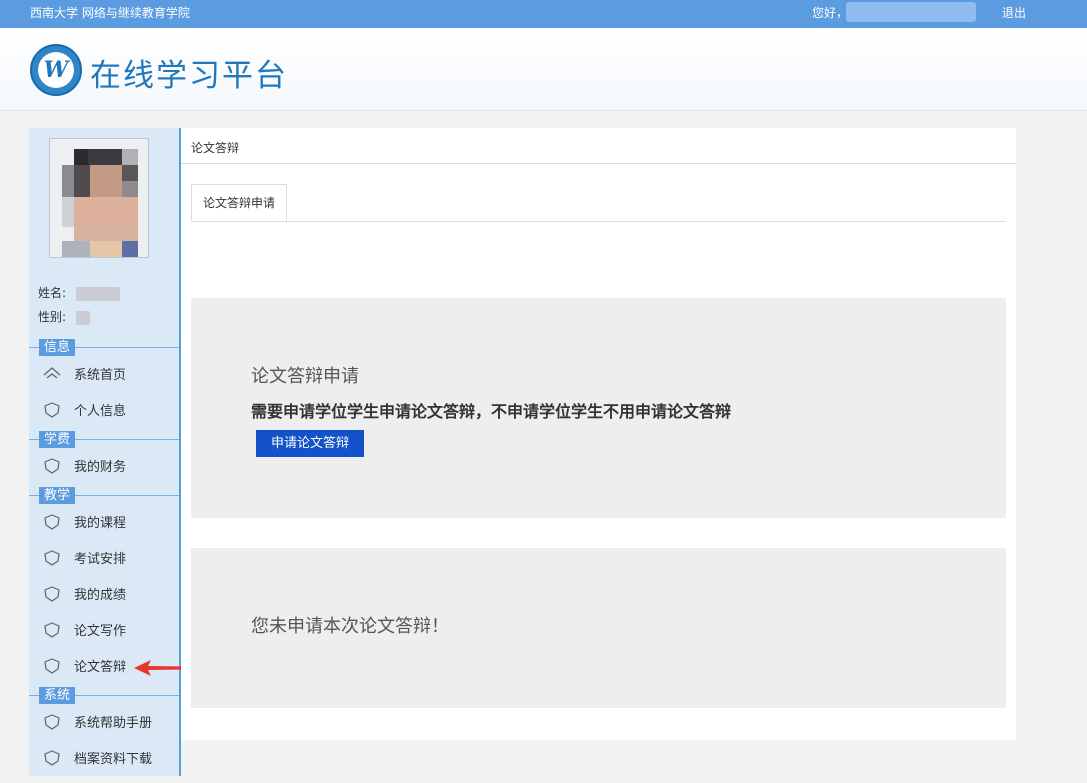 The image size is (1087, 783). Describe the element at coordinates (830, 13) in the screenshot. I see `greeting-text: 您好，` at that location.